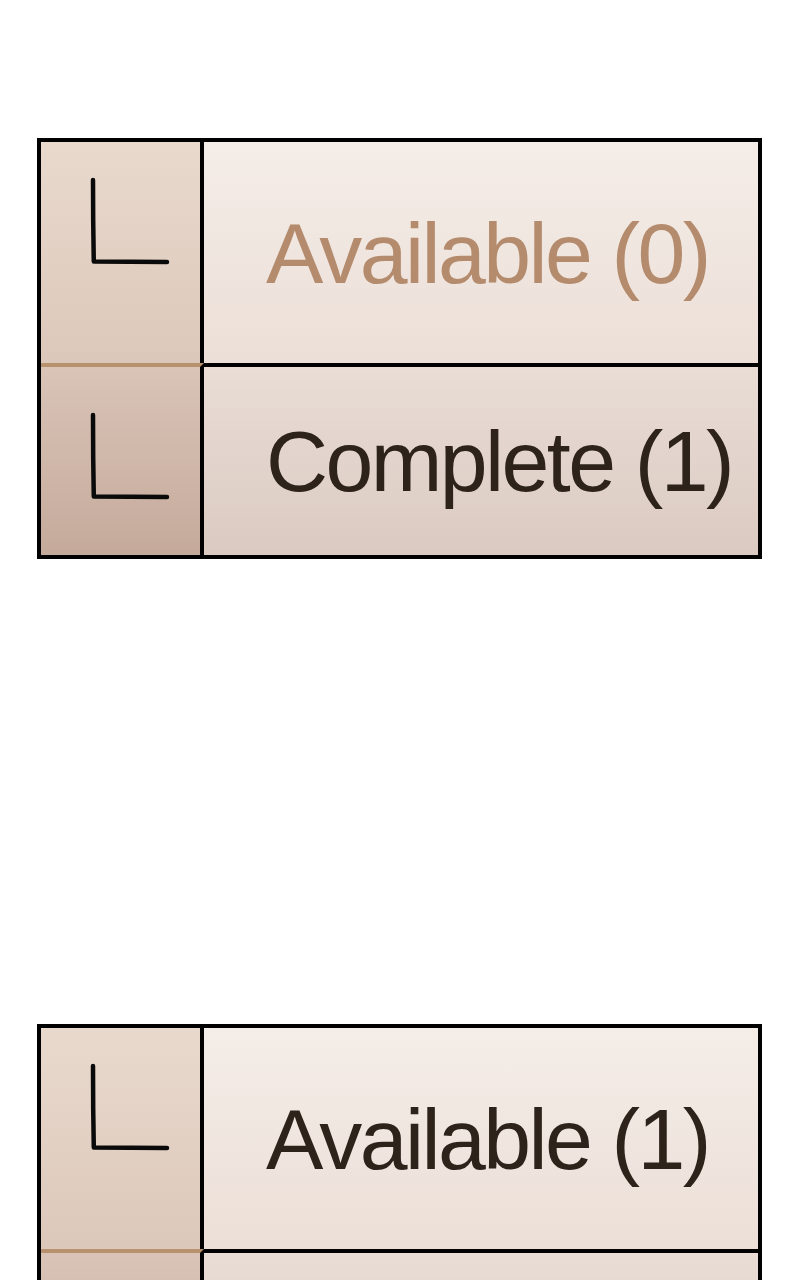  I want to click on option-button: Complete (1), so click(481, 459).